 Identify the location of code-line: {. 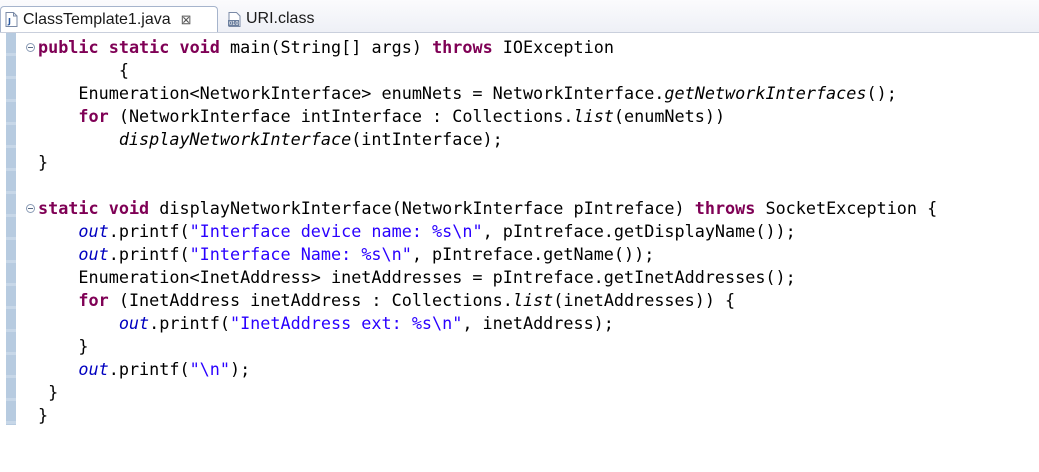
(487, 70).